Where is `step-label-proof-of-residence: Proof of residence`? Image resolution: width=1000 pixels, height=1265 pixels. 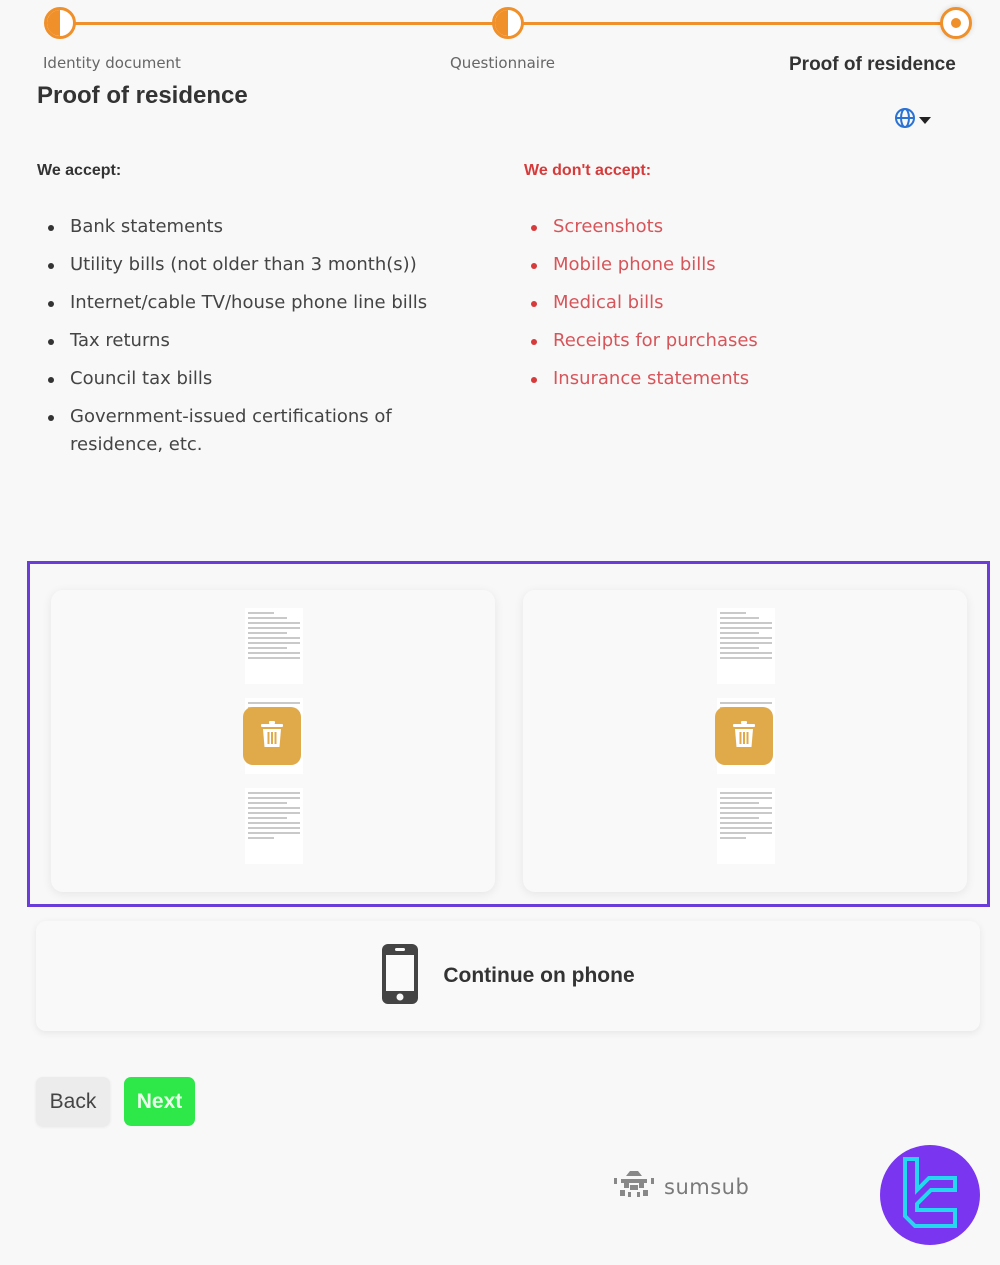
step-label-proof-of-residence: Proof of residence is located at coordinates (872, 64).